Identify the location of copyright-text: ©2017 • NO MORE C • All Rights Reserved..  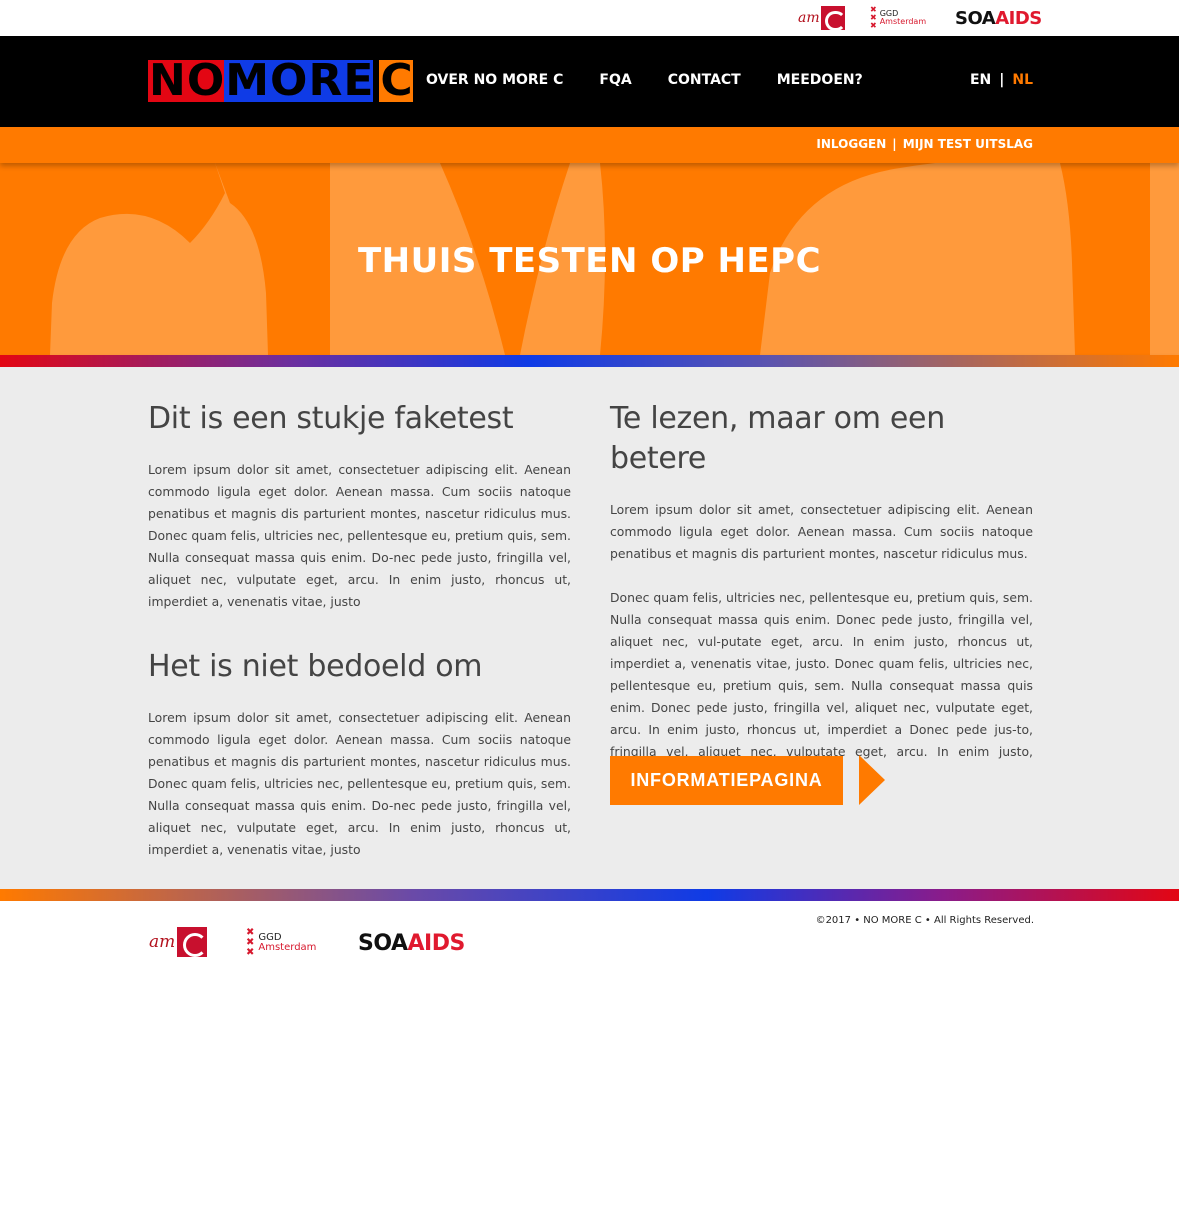
(924, 920).